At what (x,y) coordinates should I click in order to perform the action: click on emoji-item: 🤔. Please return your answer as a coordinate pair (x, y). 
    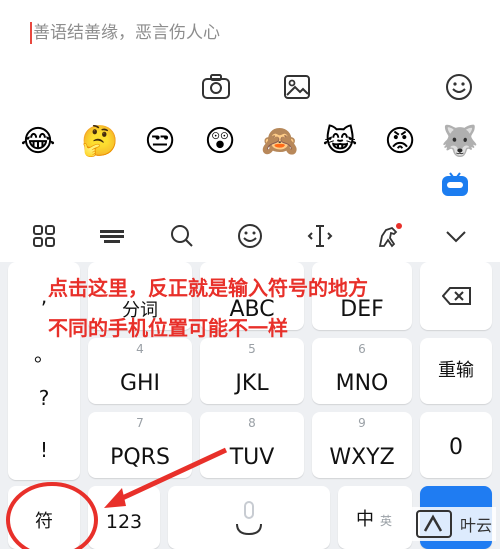
    Looking at the image, I should click on (100, 142).